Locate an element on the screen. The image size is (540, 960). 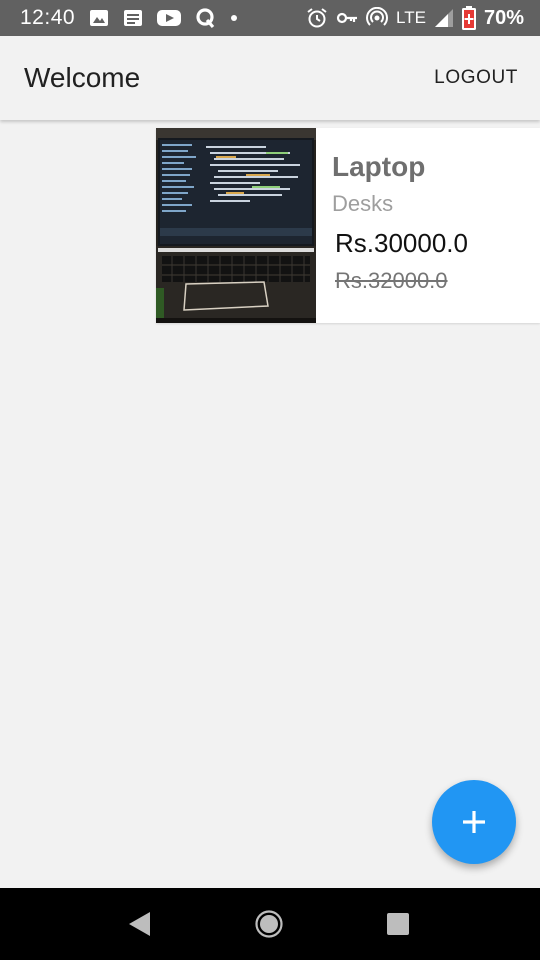
status-left: 12:40 is located at coordinates (129, 18).